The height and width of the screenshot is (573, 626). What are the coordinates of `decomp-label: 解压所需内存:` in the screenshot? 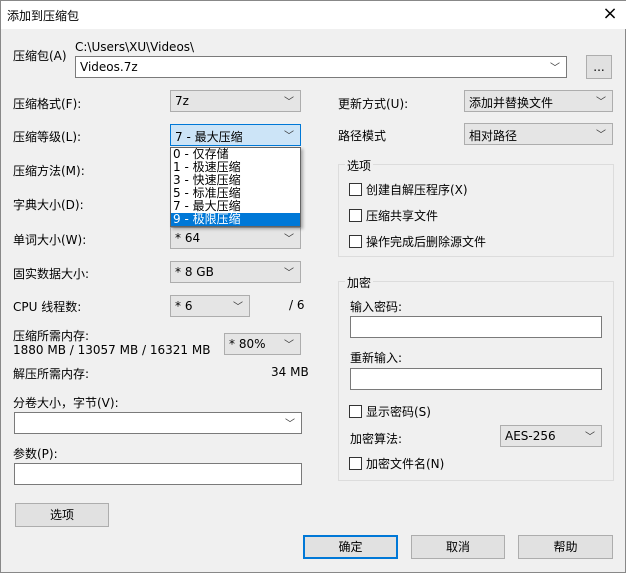 It's located at (51, 374).